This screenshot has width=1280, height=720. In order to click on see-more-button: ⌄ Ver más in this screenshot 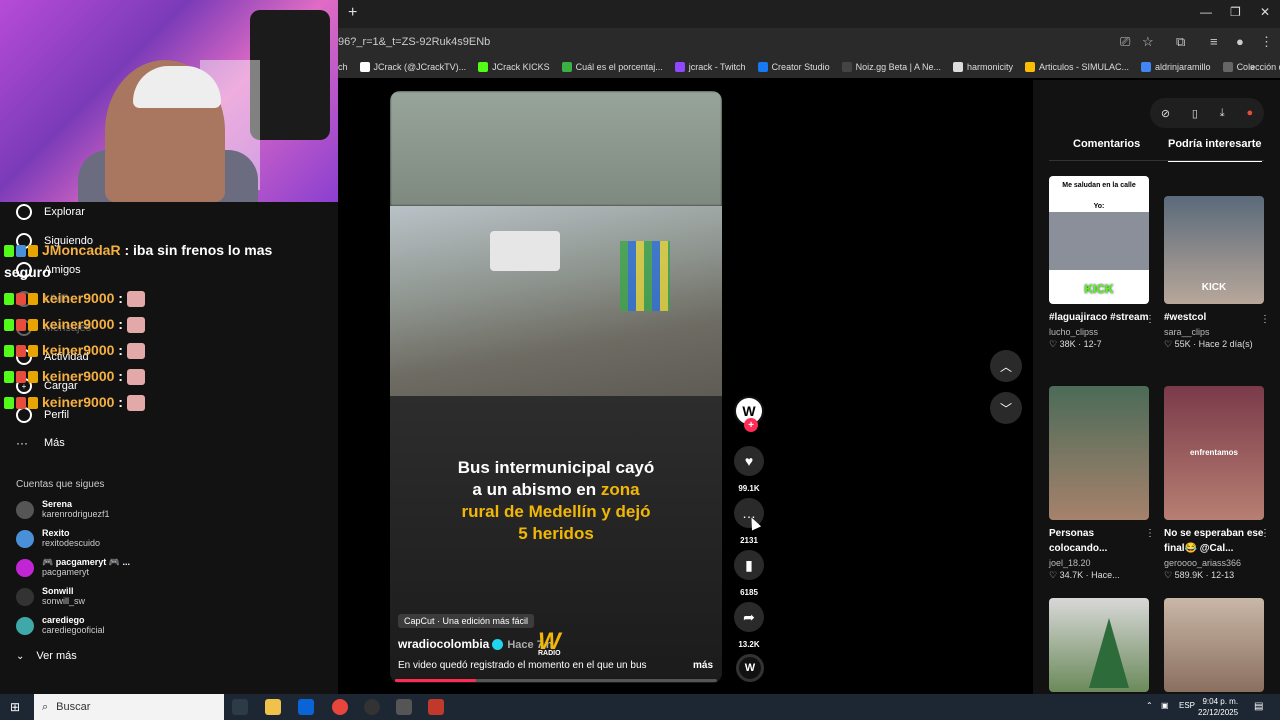, I will do `click(46, 656)`.